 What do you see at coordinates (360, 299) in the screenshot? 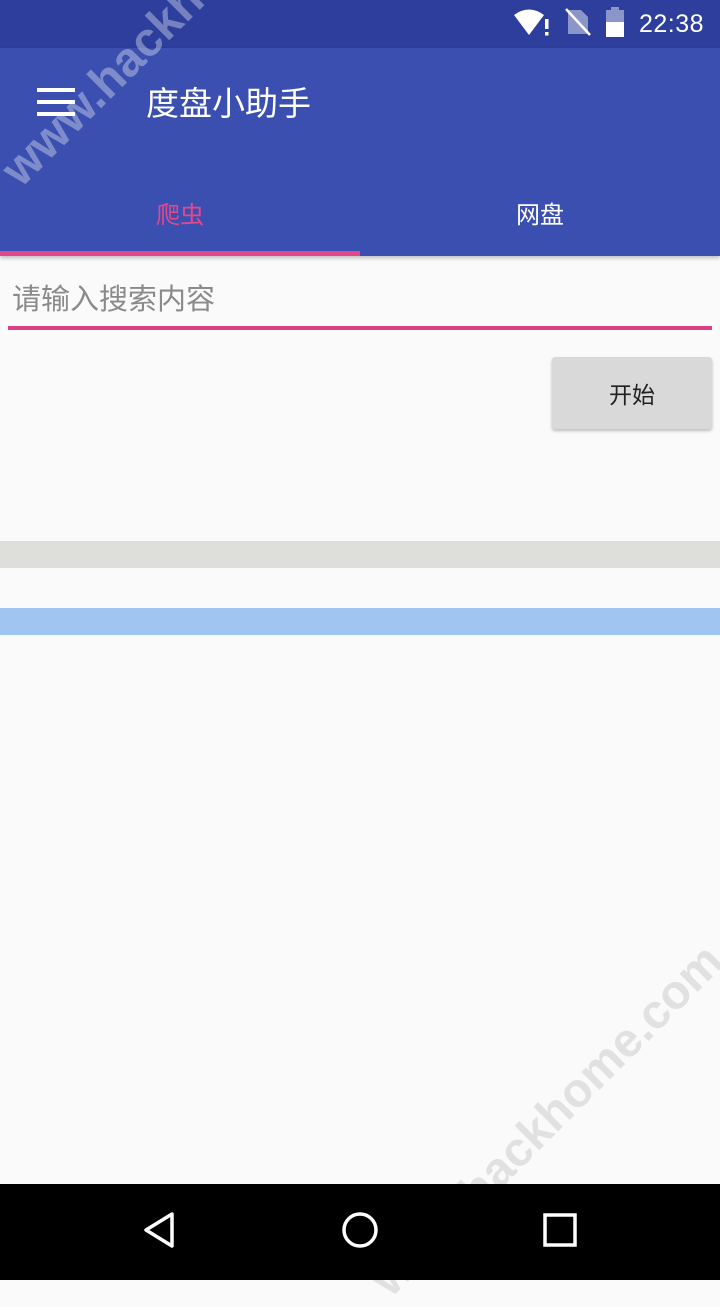
I see `search-input` at bounding box center [360, 299].